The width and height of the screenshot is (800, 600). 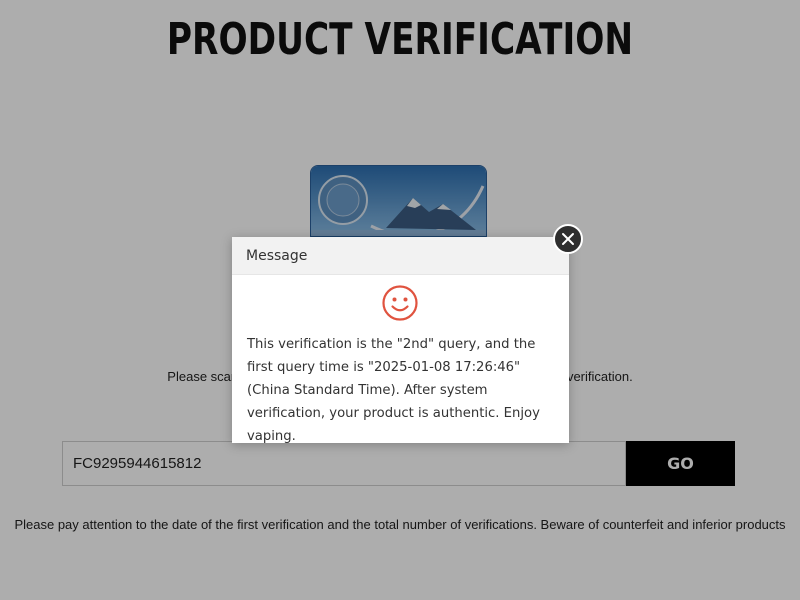 What do you see at coordinates (400, 256) in the screenshot?
I see `dialog-title: Message` at bounding box center [400, 256].